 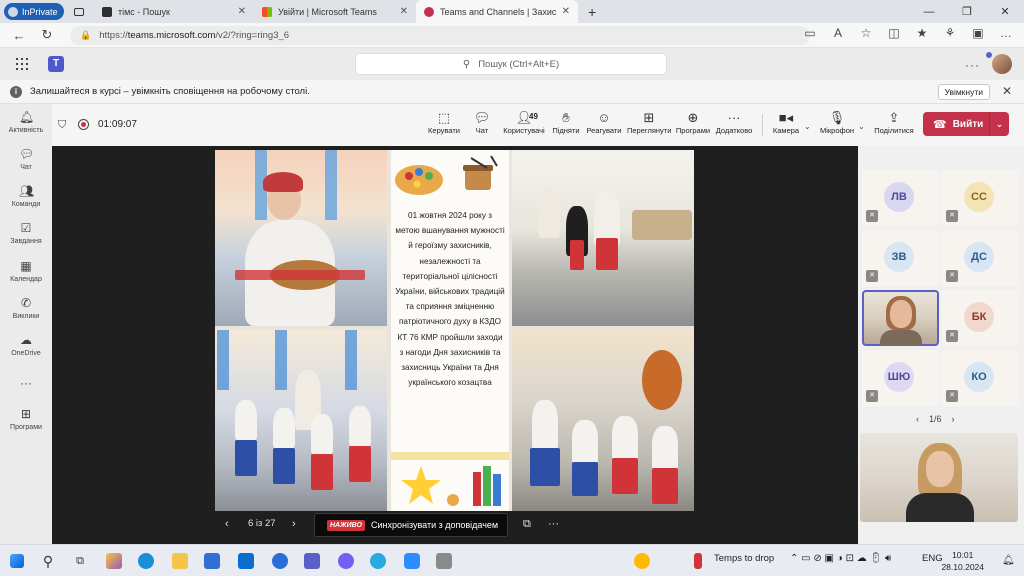 What do you see at coordinates (950, 33) in the screenshot?
I see `extensions-icon: ⚘` at bounding box center [950, 33].